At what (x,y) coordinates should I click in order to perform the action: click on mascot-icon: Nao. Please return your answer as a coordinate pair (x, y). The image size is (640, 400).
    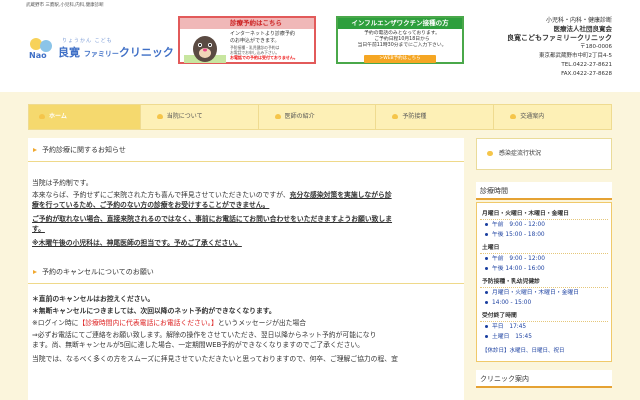
    Looking at the image, I should click on (40, 49).